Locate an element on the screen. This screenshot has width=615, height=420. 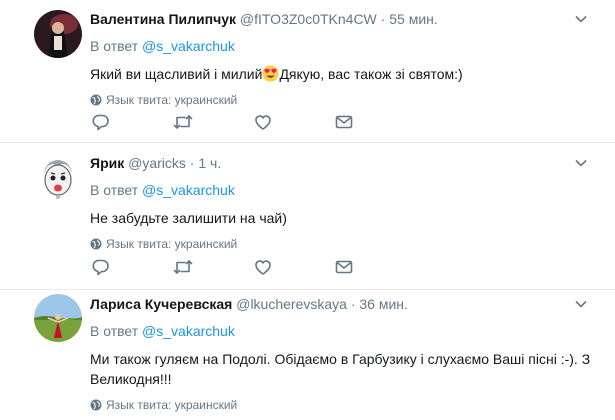
author-fullname: Валентина Пилипчук is located at coordinates (163, 19).